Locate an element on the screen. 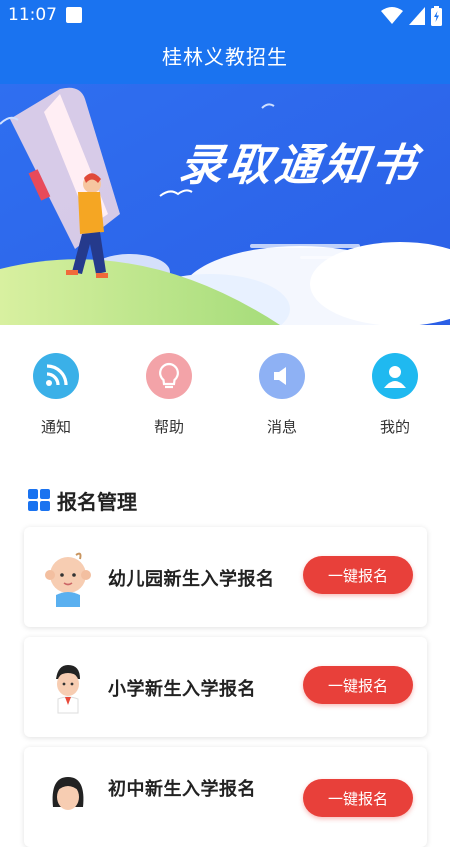 The width and height of the screenshot is (450, 847). enroll-card-kindergarten: 幼儿园新生入学报名 一键报名 is located at coordinates (225, 577).